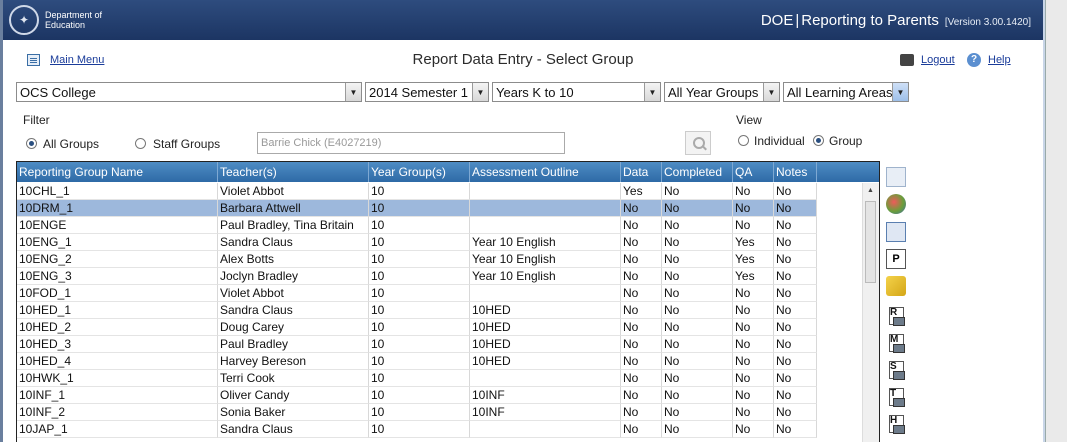 The image size is (1067, 442). I want to click on table-cell: 10ENG_1, so click(117, 242).